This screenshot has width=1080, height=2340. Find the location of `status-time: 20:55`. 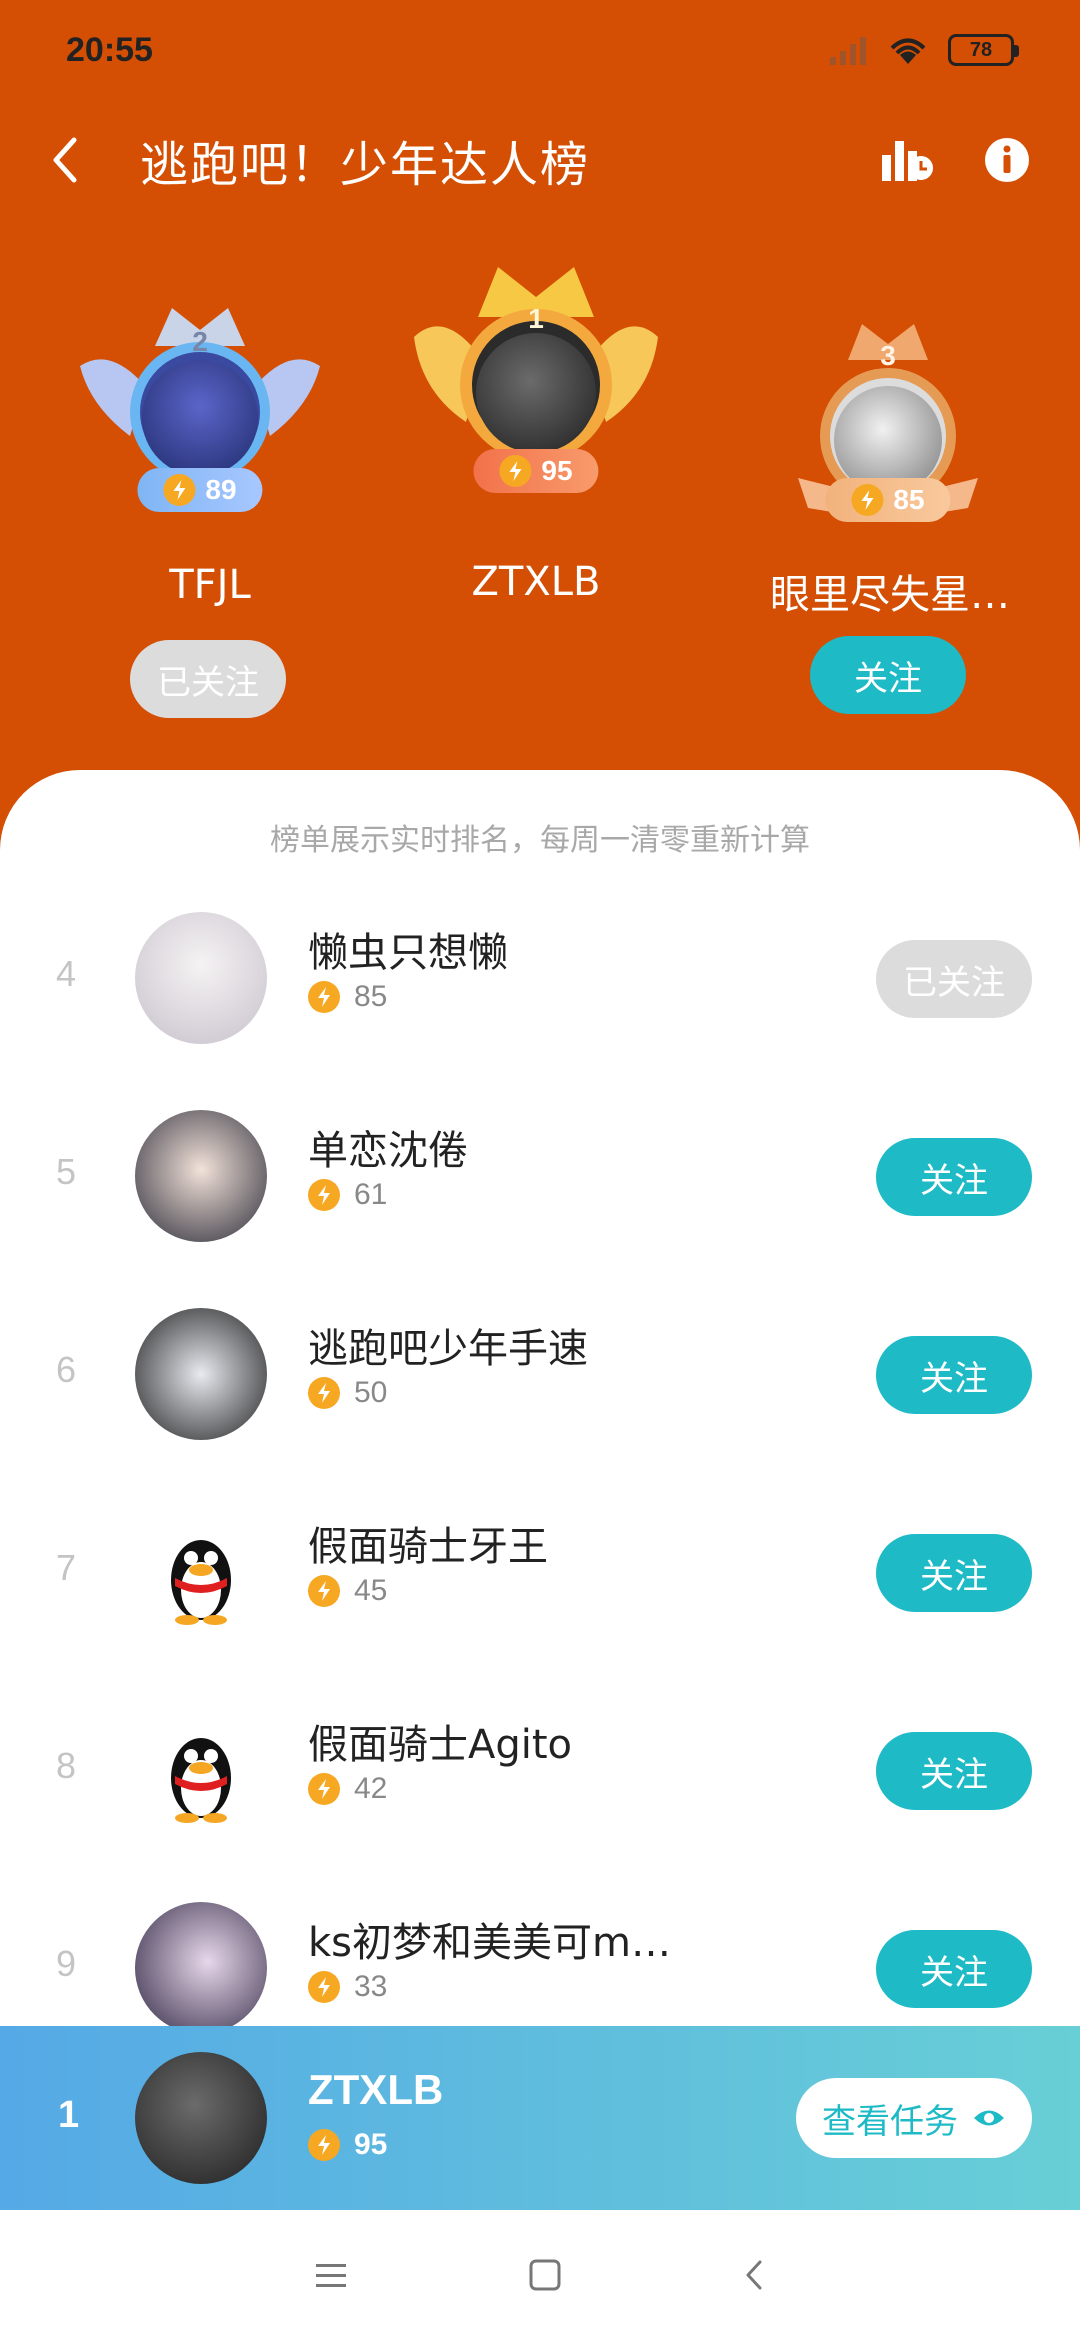

status-time: 20:55 is located at coordinates (109, 49).